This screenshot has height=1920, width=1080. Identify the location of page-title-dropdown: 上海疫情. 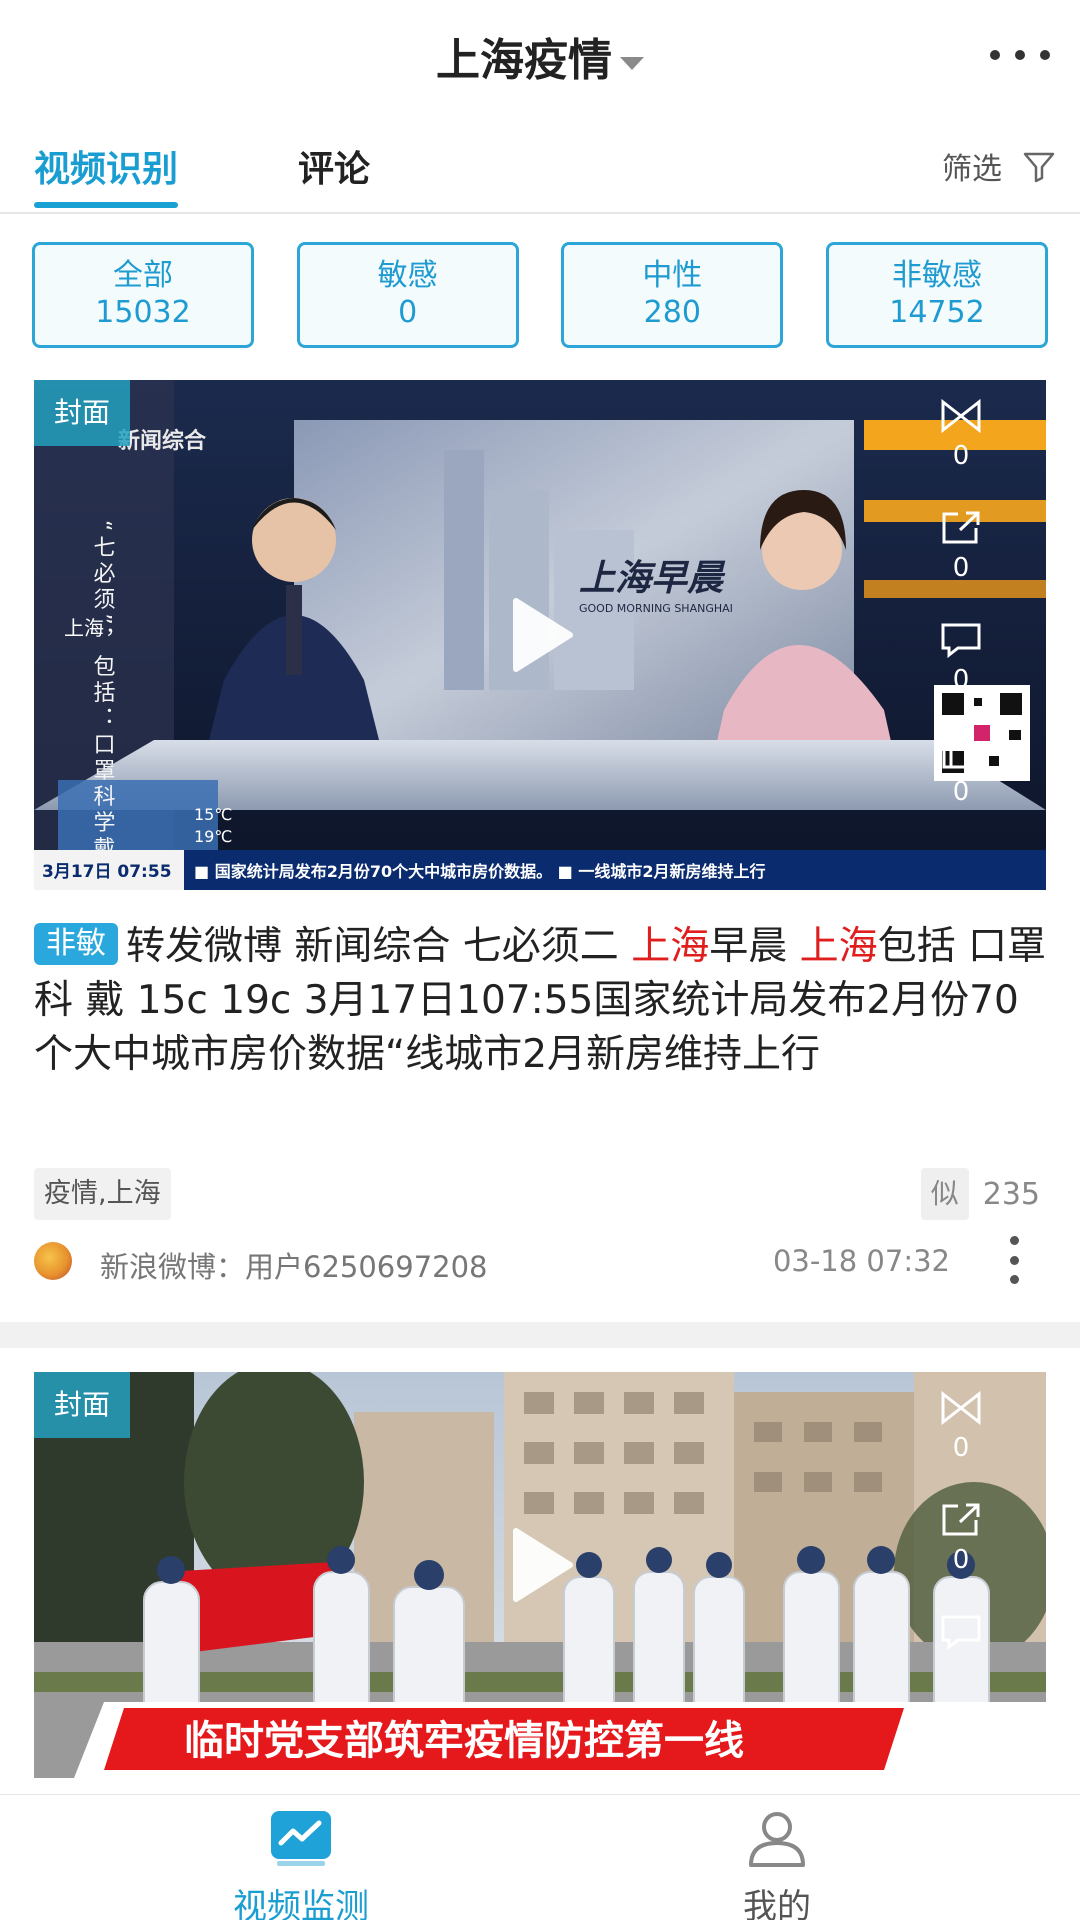
(540, 56).